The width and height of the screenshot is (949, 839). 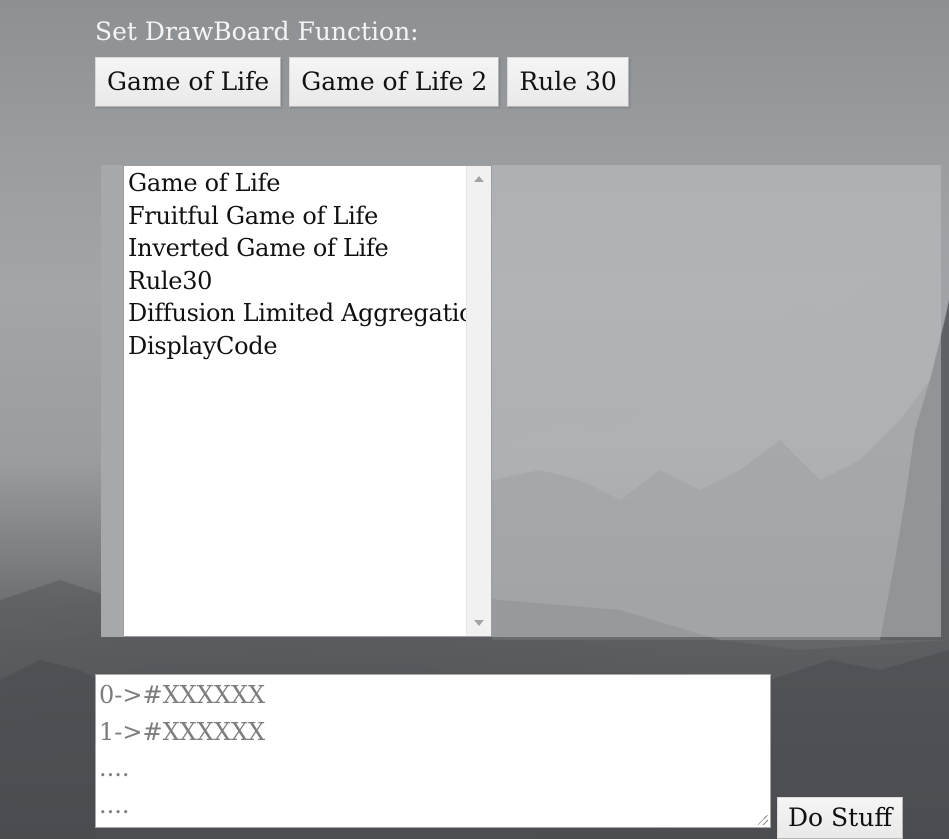 What do you see at coordinates (112, 401) in the screenshot?
I see `panel-left-strip` at bounding box center [112, 401].